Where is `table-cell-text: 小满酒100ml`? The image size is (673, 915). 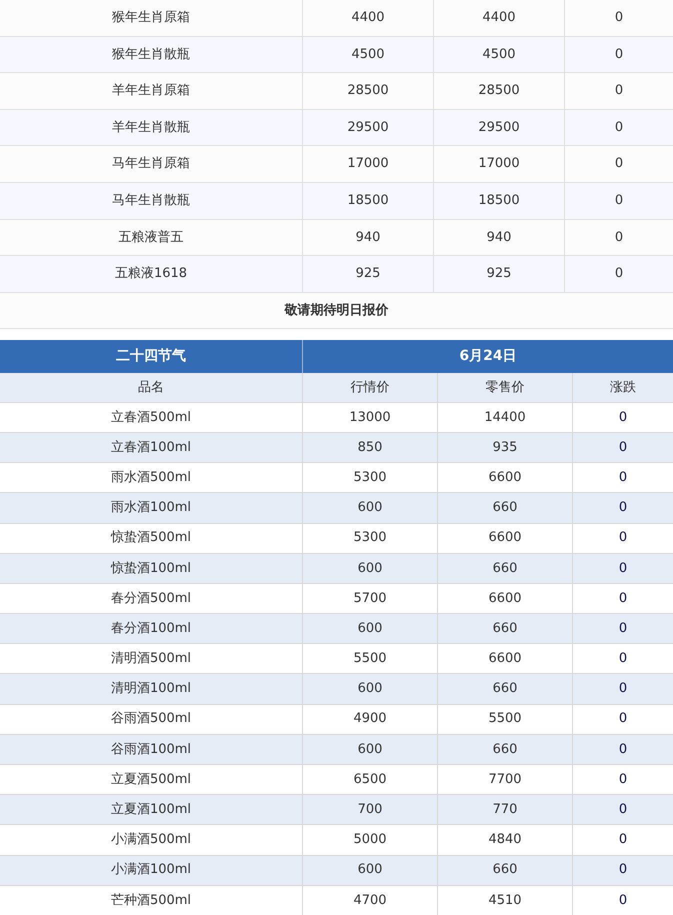
table-cell-text: 小满酒100ml is located at coordinates (151, 870).